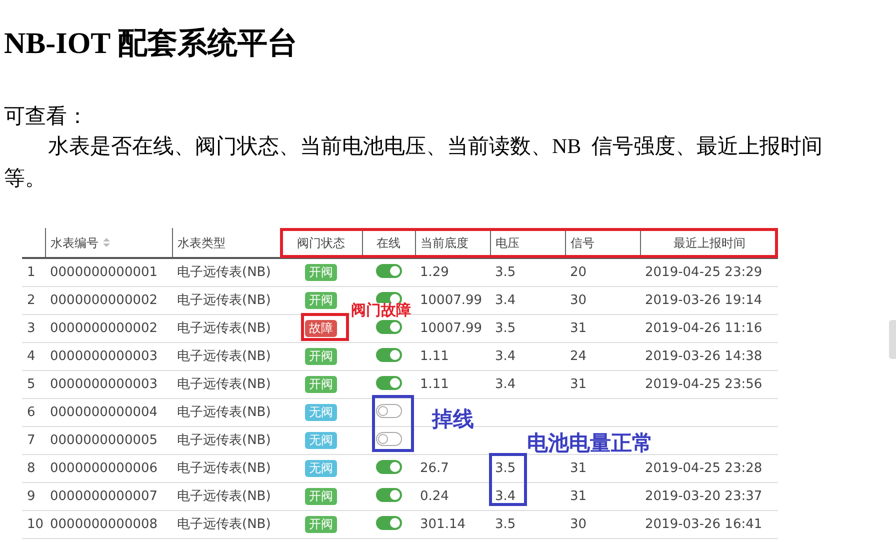  I want to click on valve-status-badge: 故障, so click(321, 328).